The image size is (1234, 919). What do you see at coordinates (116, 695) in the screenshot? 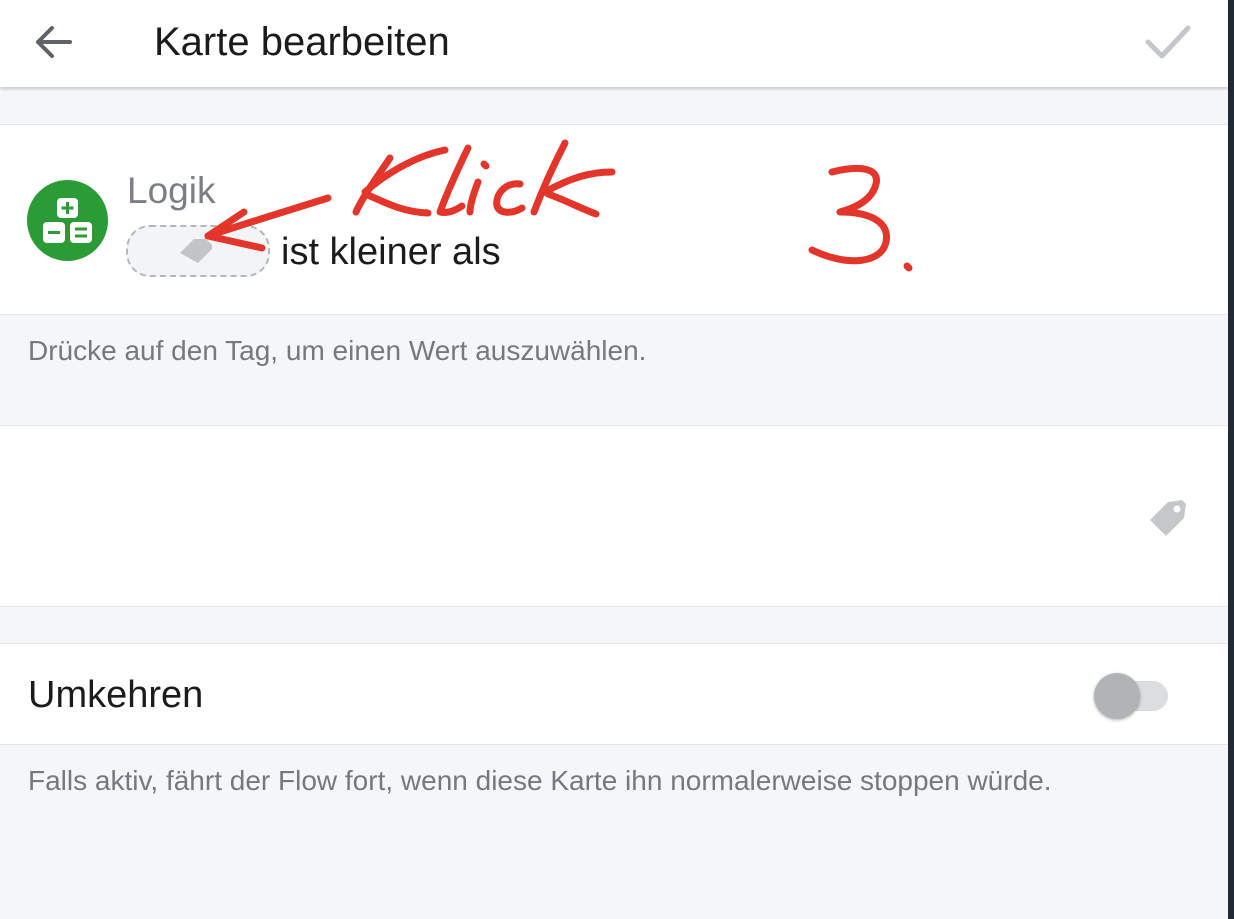
I see `invert-label: Umkehren` at bounding box center [116, 695].